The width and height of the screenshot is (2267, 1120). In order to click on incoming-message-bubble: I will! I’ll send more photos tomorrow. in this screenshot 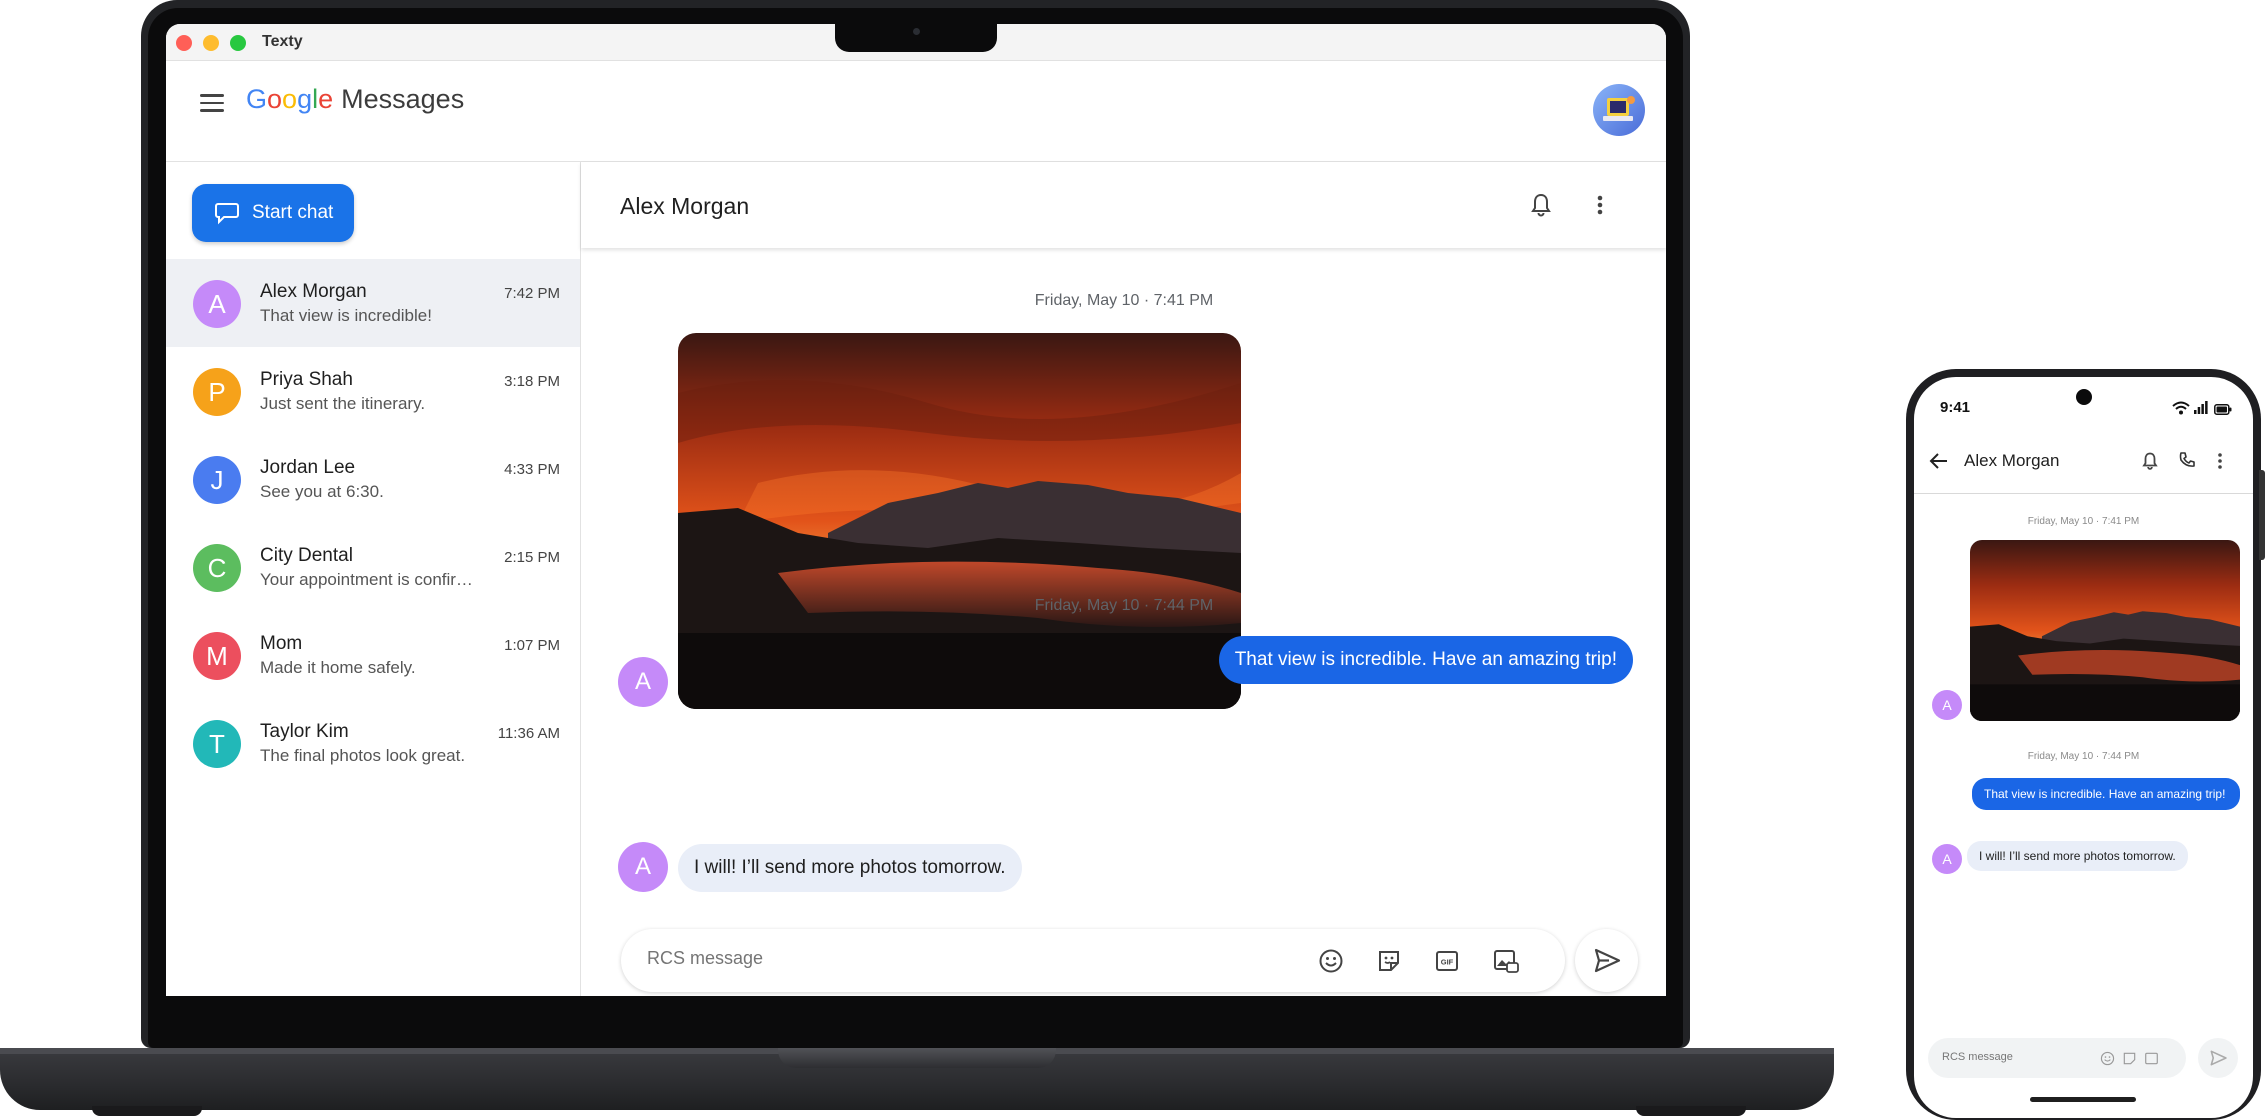, I will do `click(850, 868)`.